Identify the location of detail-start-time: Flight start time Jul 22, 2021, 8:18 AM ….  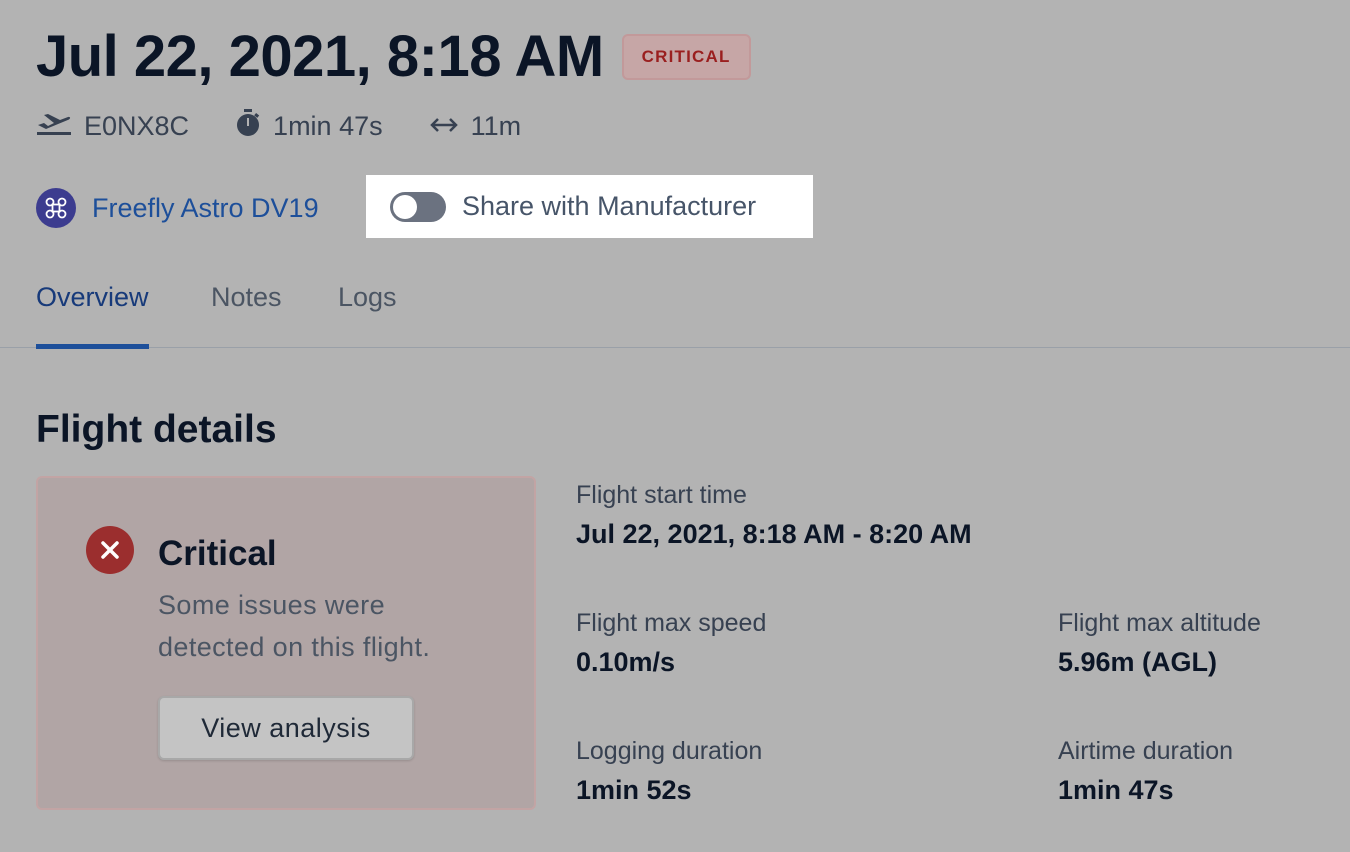
(774, 515).